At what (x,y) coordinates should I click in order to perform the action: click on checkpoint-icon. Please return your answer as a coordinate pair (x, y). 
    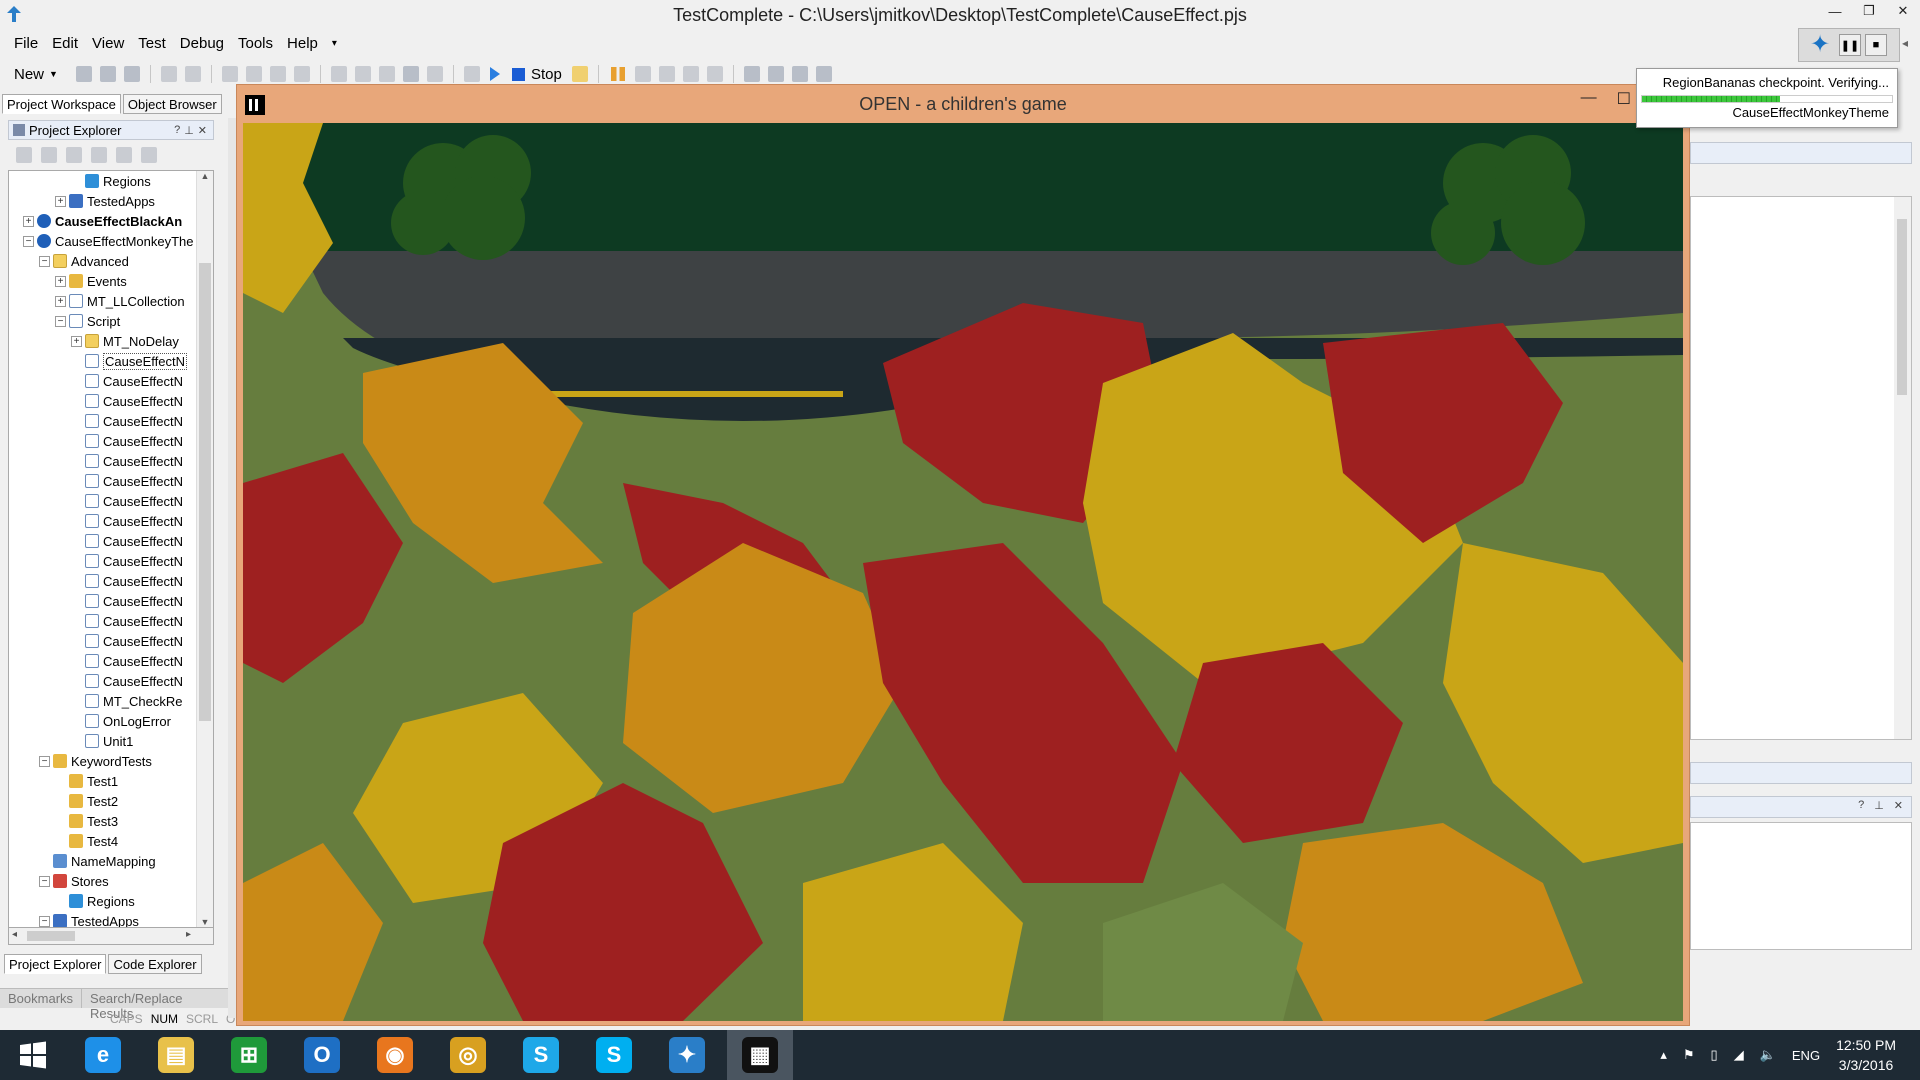
    Looking at the image, I should click on (434, 74).